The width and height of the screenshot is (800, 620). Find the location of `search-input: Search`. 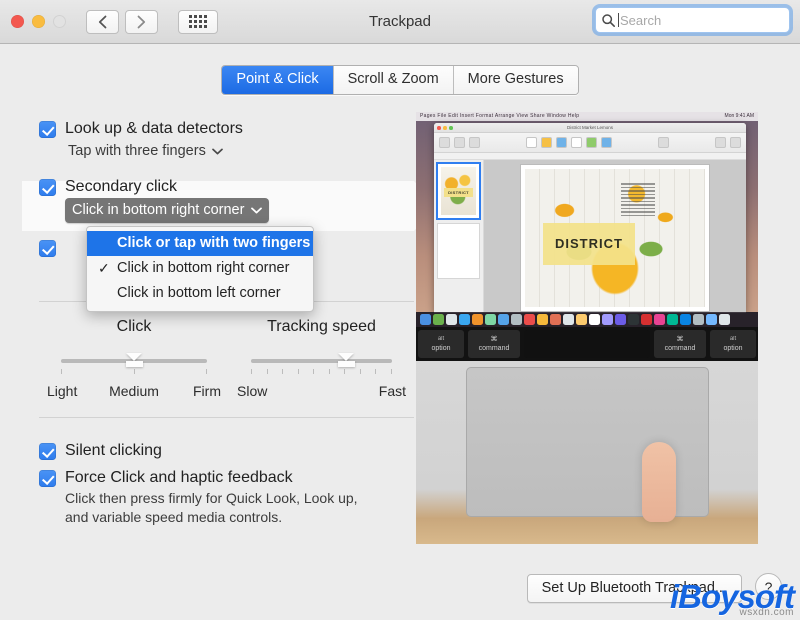

search-input: Search is located at coordinates (692, 20).